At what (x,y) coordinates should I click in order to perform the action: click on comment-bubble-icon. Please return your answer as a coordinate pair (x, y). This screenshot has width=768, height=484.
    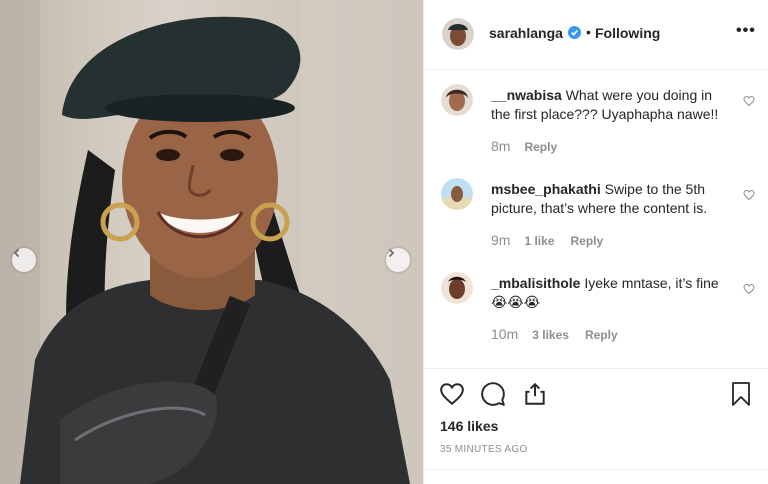
    Looking at the image, I should click on (493, 394).